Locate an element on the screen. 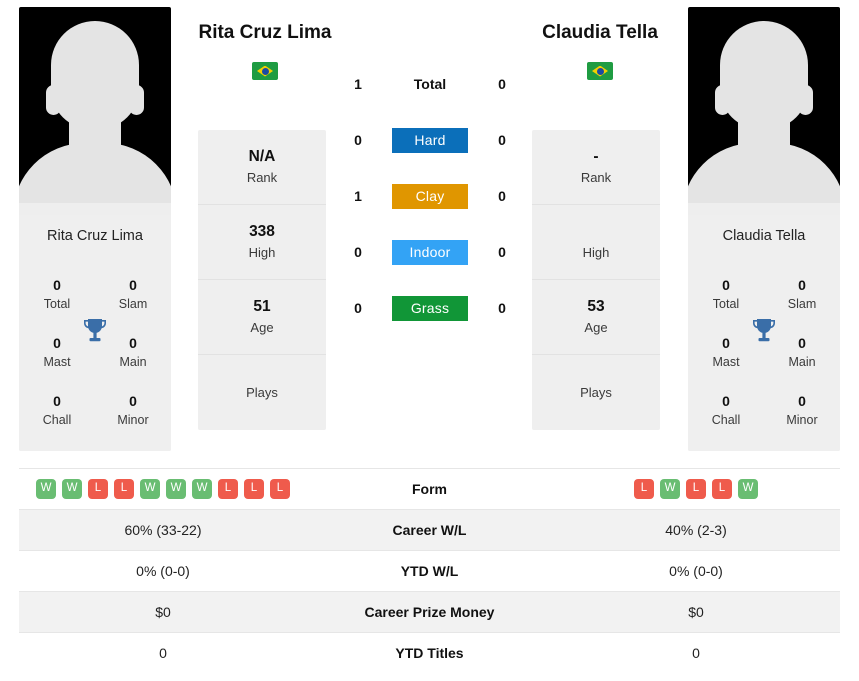  surface-grass-left-score: 0 is located at coordinates (358, 308).